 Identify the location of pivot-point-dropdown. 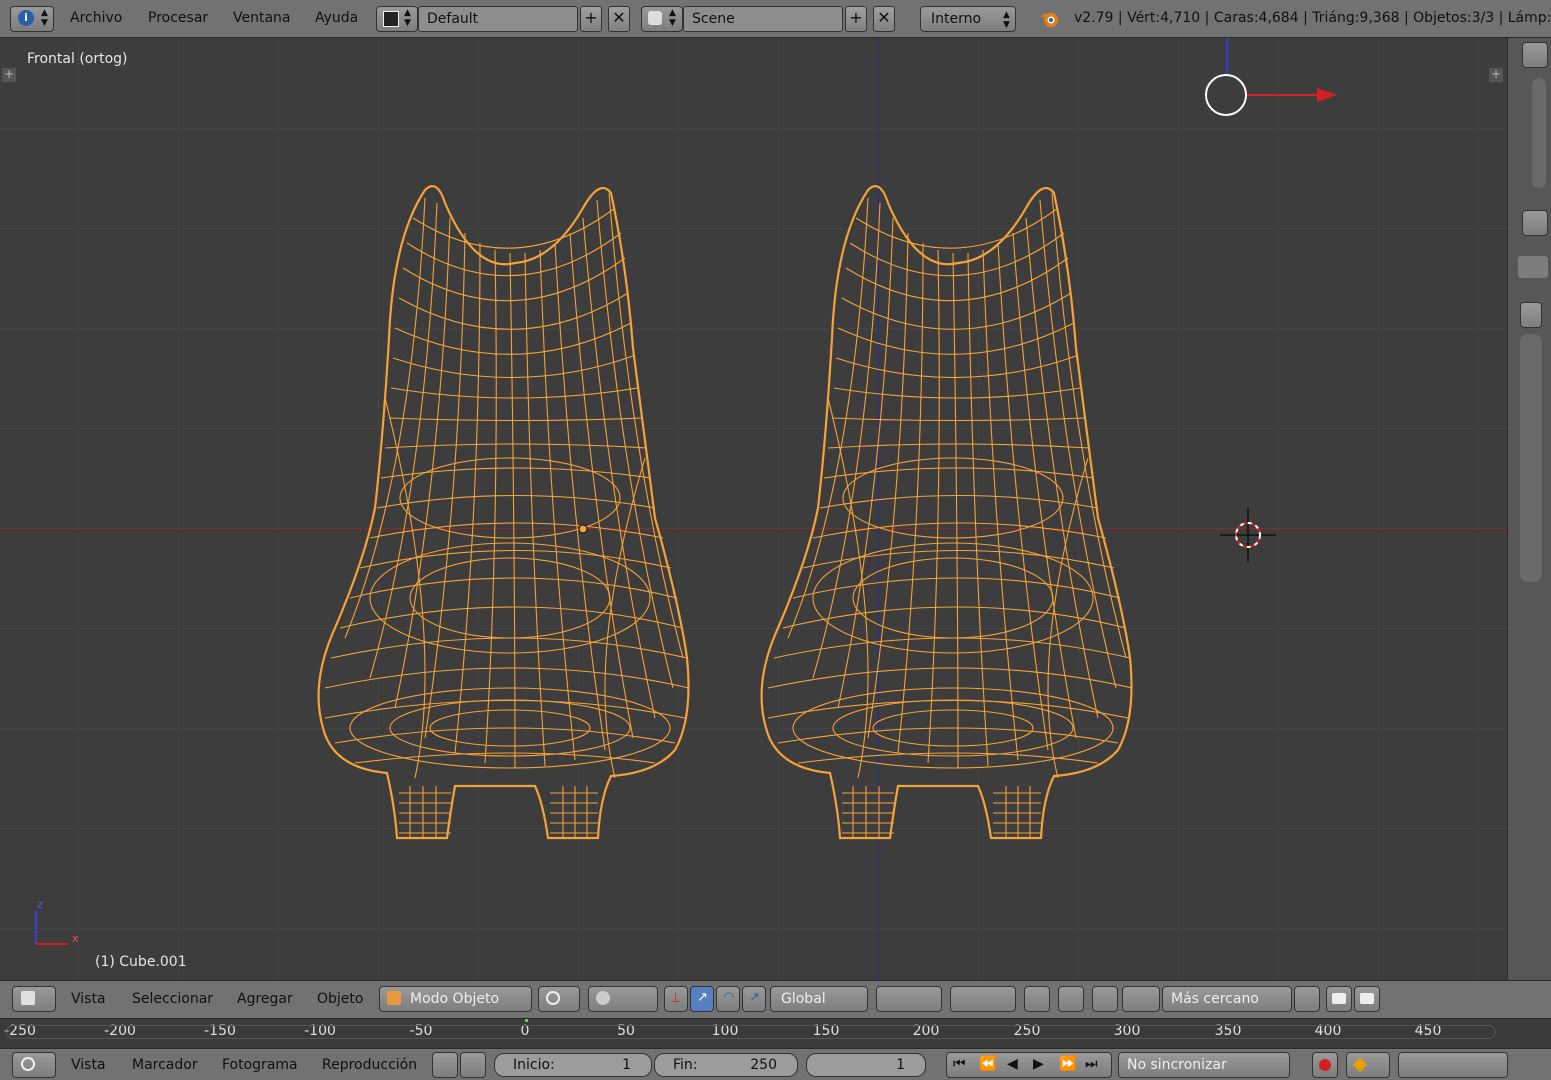
(623, 999).